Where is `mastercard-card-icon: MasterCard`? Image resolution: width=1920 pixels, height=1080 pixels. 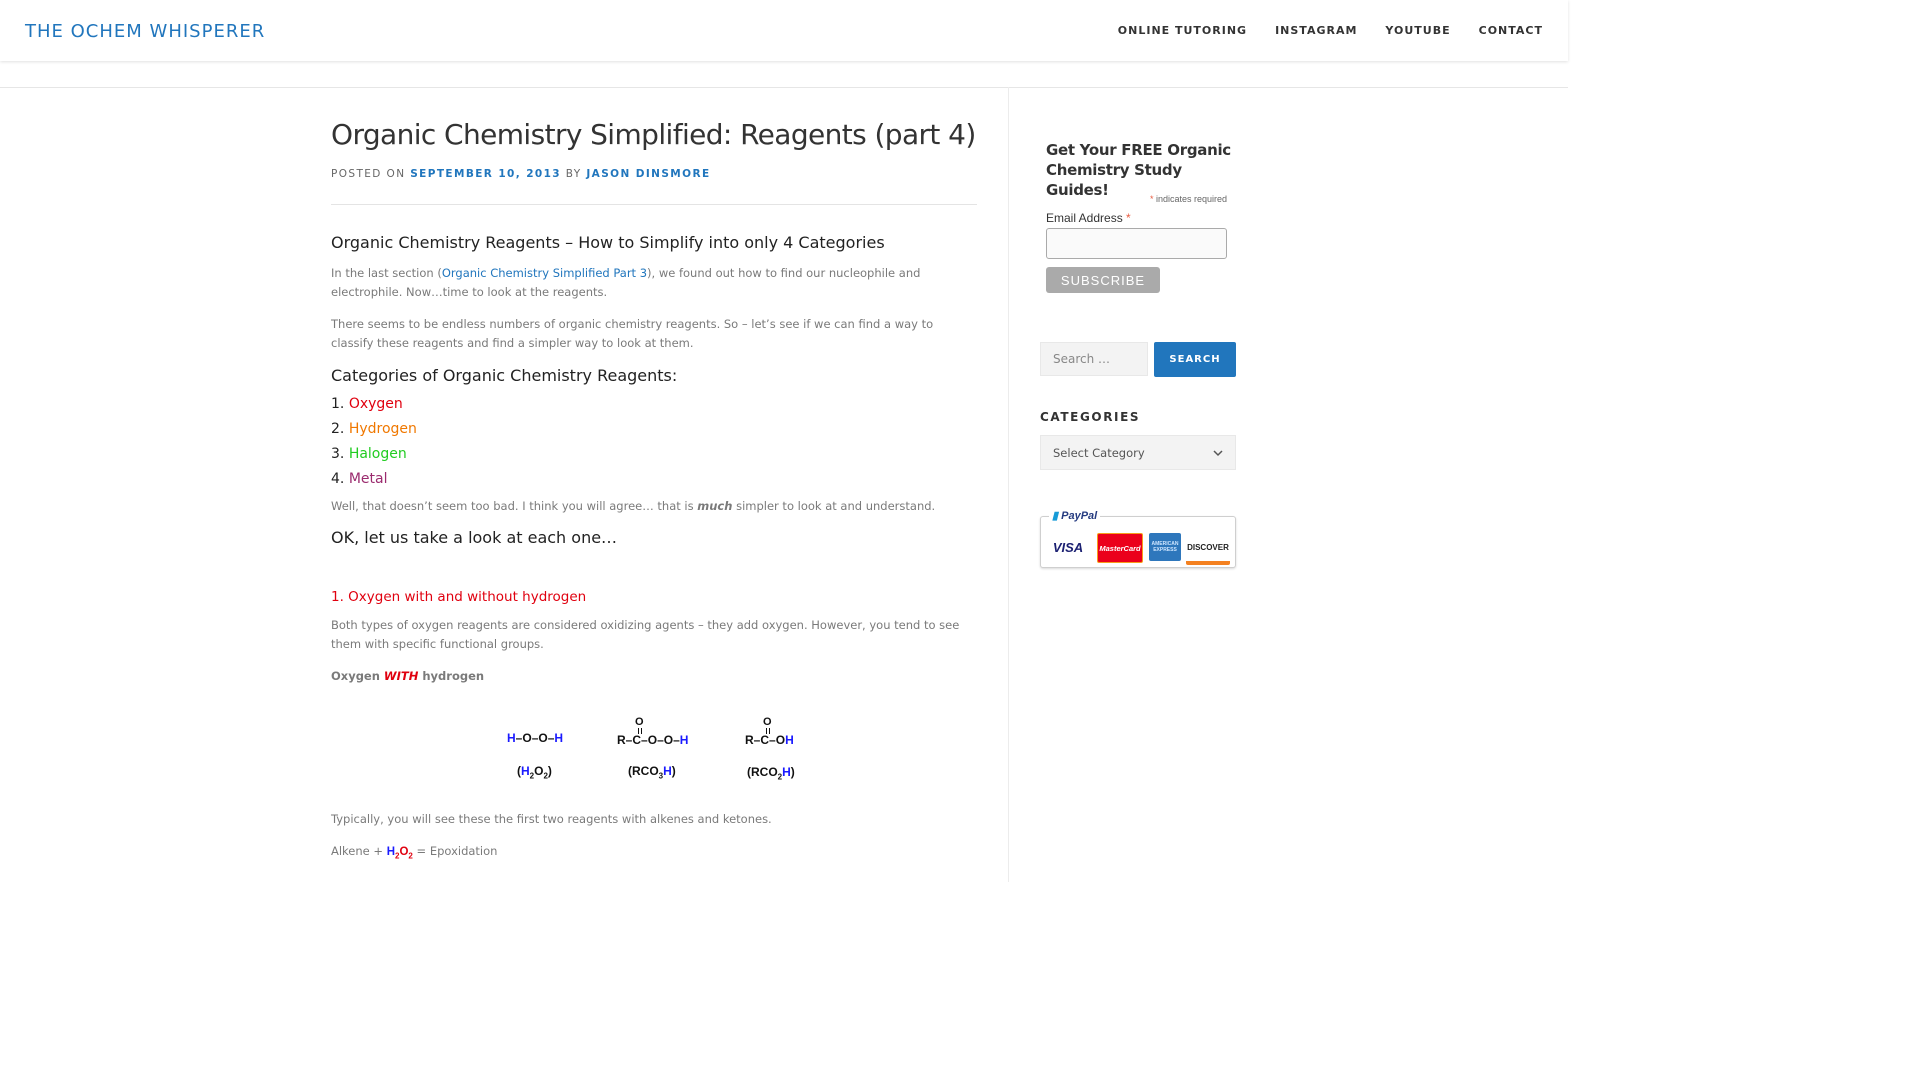 mastercard-card-icon: MasterCard is located at coordinates (1120, 548).